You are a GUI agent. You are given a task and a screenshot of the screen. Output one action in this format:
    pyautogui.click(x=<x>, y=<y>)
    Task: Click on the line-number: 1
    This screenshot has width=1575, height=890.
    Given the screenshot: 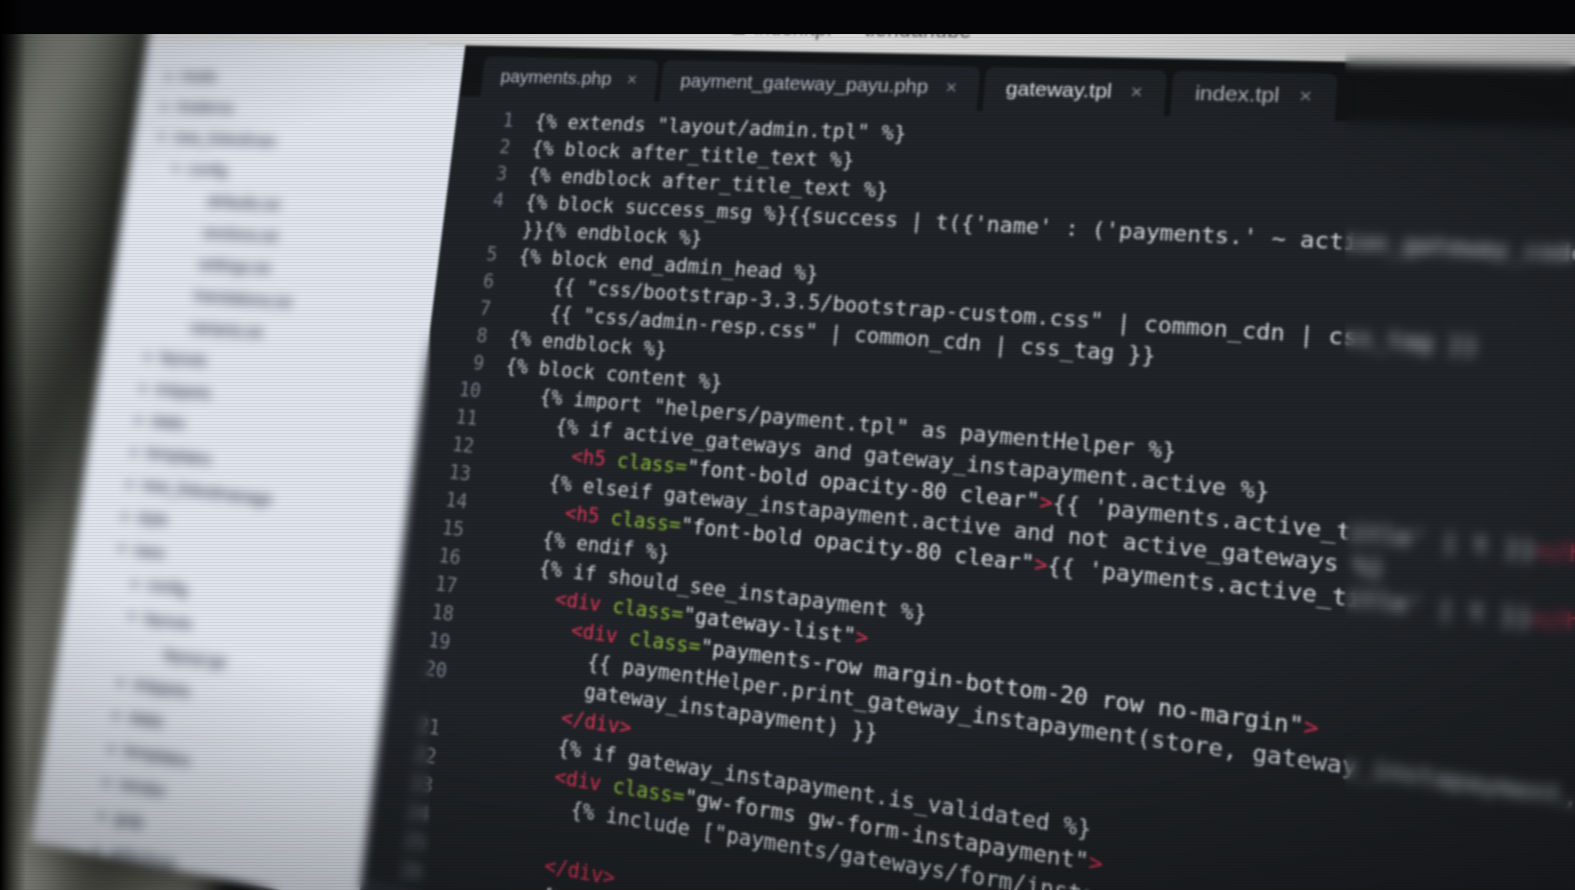 What is the action you would take?
    pyautogui.click(x=508, y=121)
    